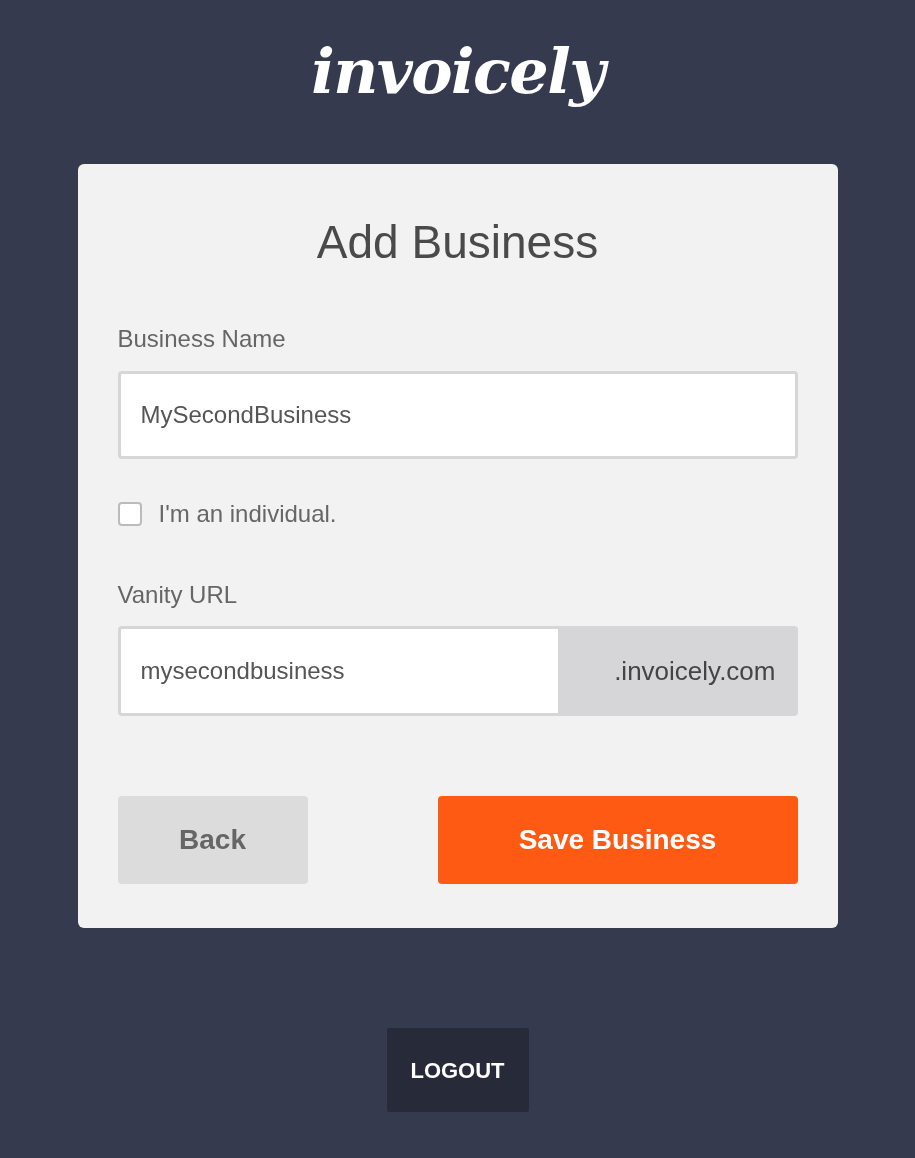 This screenshot has height=1158, width=915. What do you see at coordinates (247, 514) in the screenshot?
I see `checkbox-label: I'm an individual.` at bounding box center [247, 514].